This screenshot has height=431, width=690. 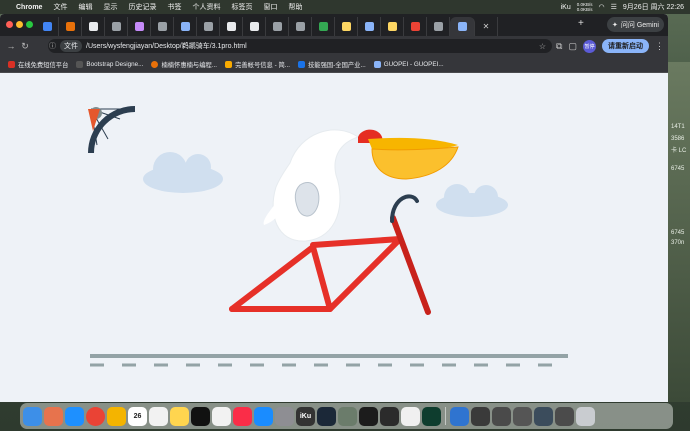 What do you see at coordinates (85, 7) in the screenshot?
I see `menu-edit: 编辑` at bounding box center [85, 7].